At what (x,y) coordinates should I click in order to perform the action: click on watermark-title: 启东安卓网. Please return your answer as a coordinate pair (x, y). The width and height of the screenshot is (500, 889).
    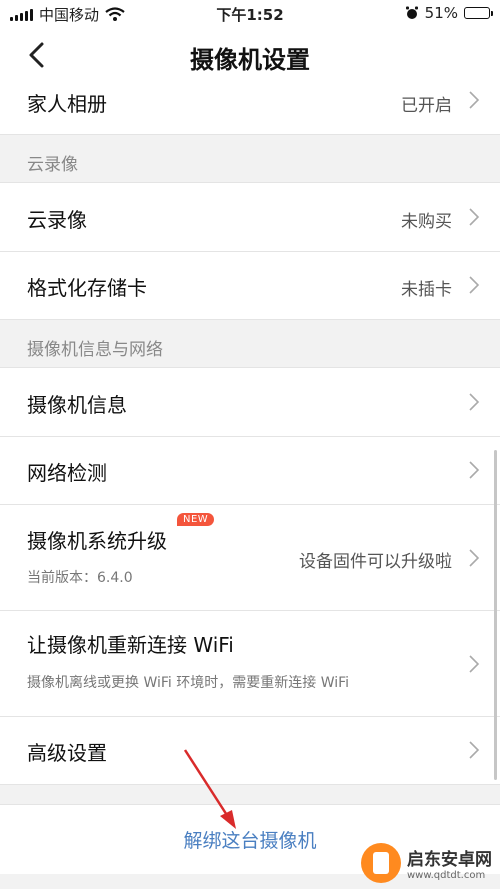
    Looking at the image, I should click on (449, 860).